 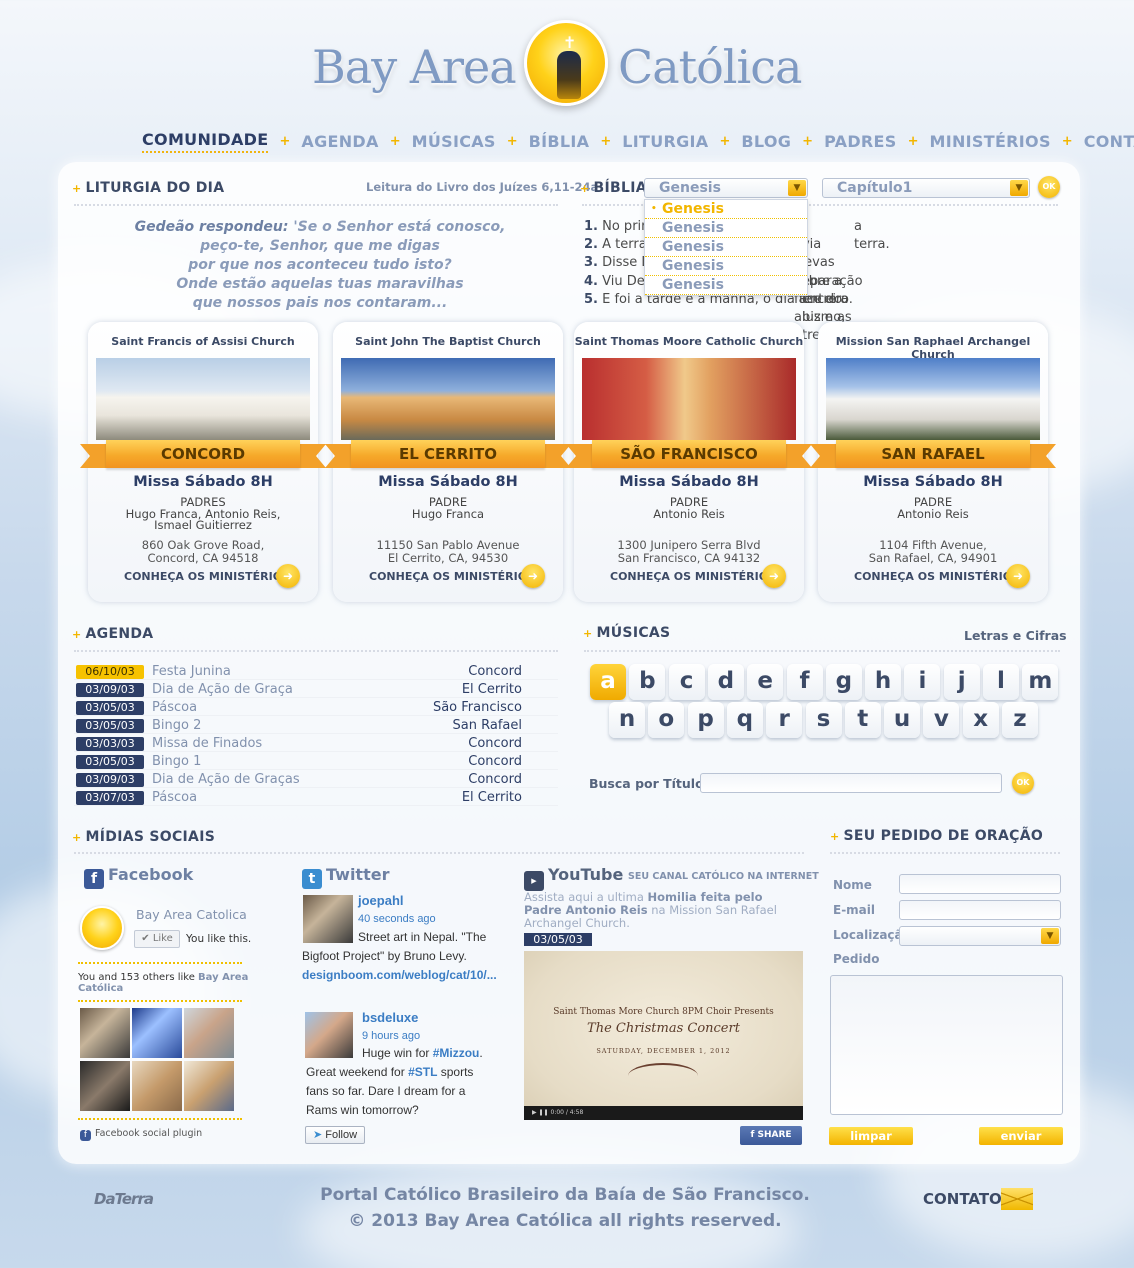 I want to click on footer-contato-link: CONTATO, so click(x=962, y=1199).